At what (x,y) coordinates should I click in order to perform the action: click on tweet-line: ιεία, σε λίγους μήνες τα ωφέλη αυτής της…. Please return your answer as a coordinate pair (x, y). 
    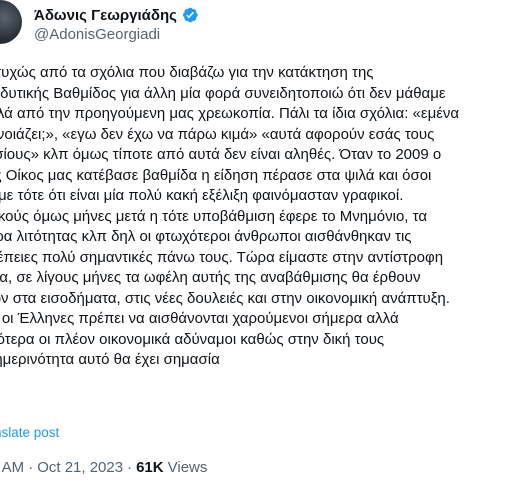
    Looking at the image, I should click on (210, 277).